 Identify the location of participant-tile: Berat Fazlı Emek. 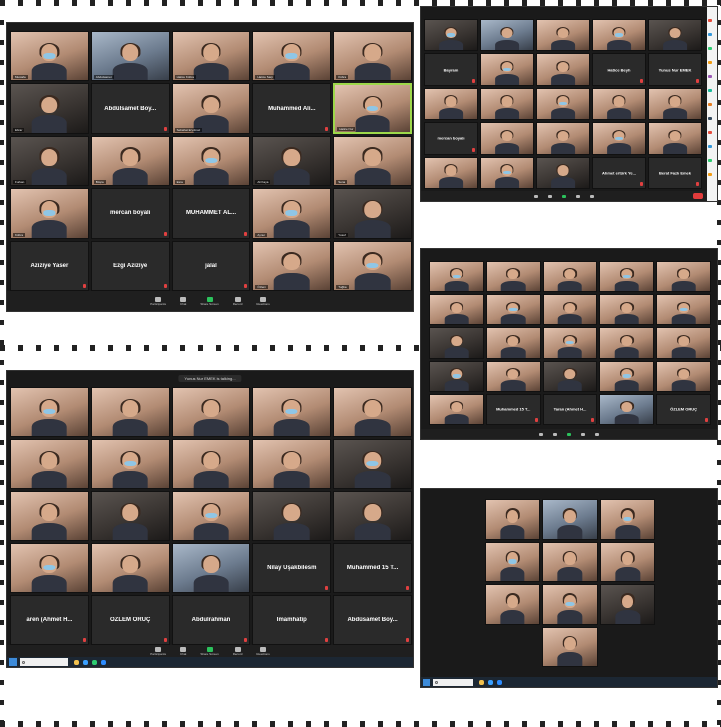
(675, 172).